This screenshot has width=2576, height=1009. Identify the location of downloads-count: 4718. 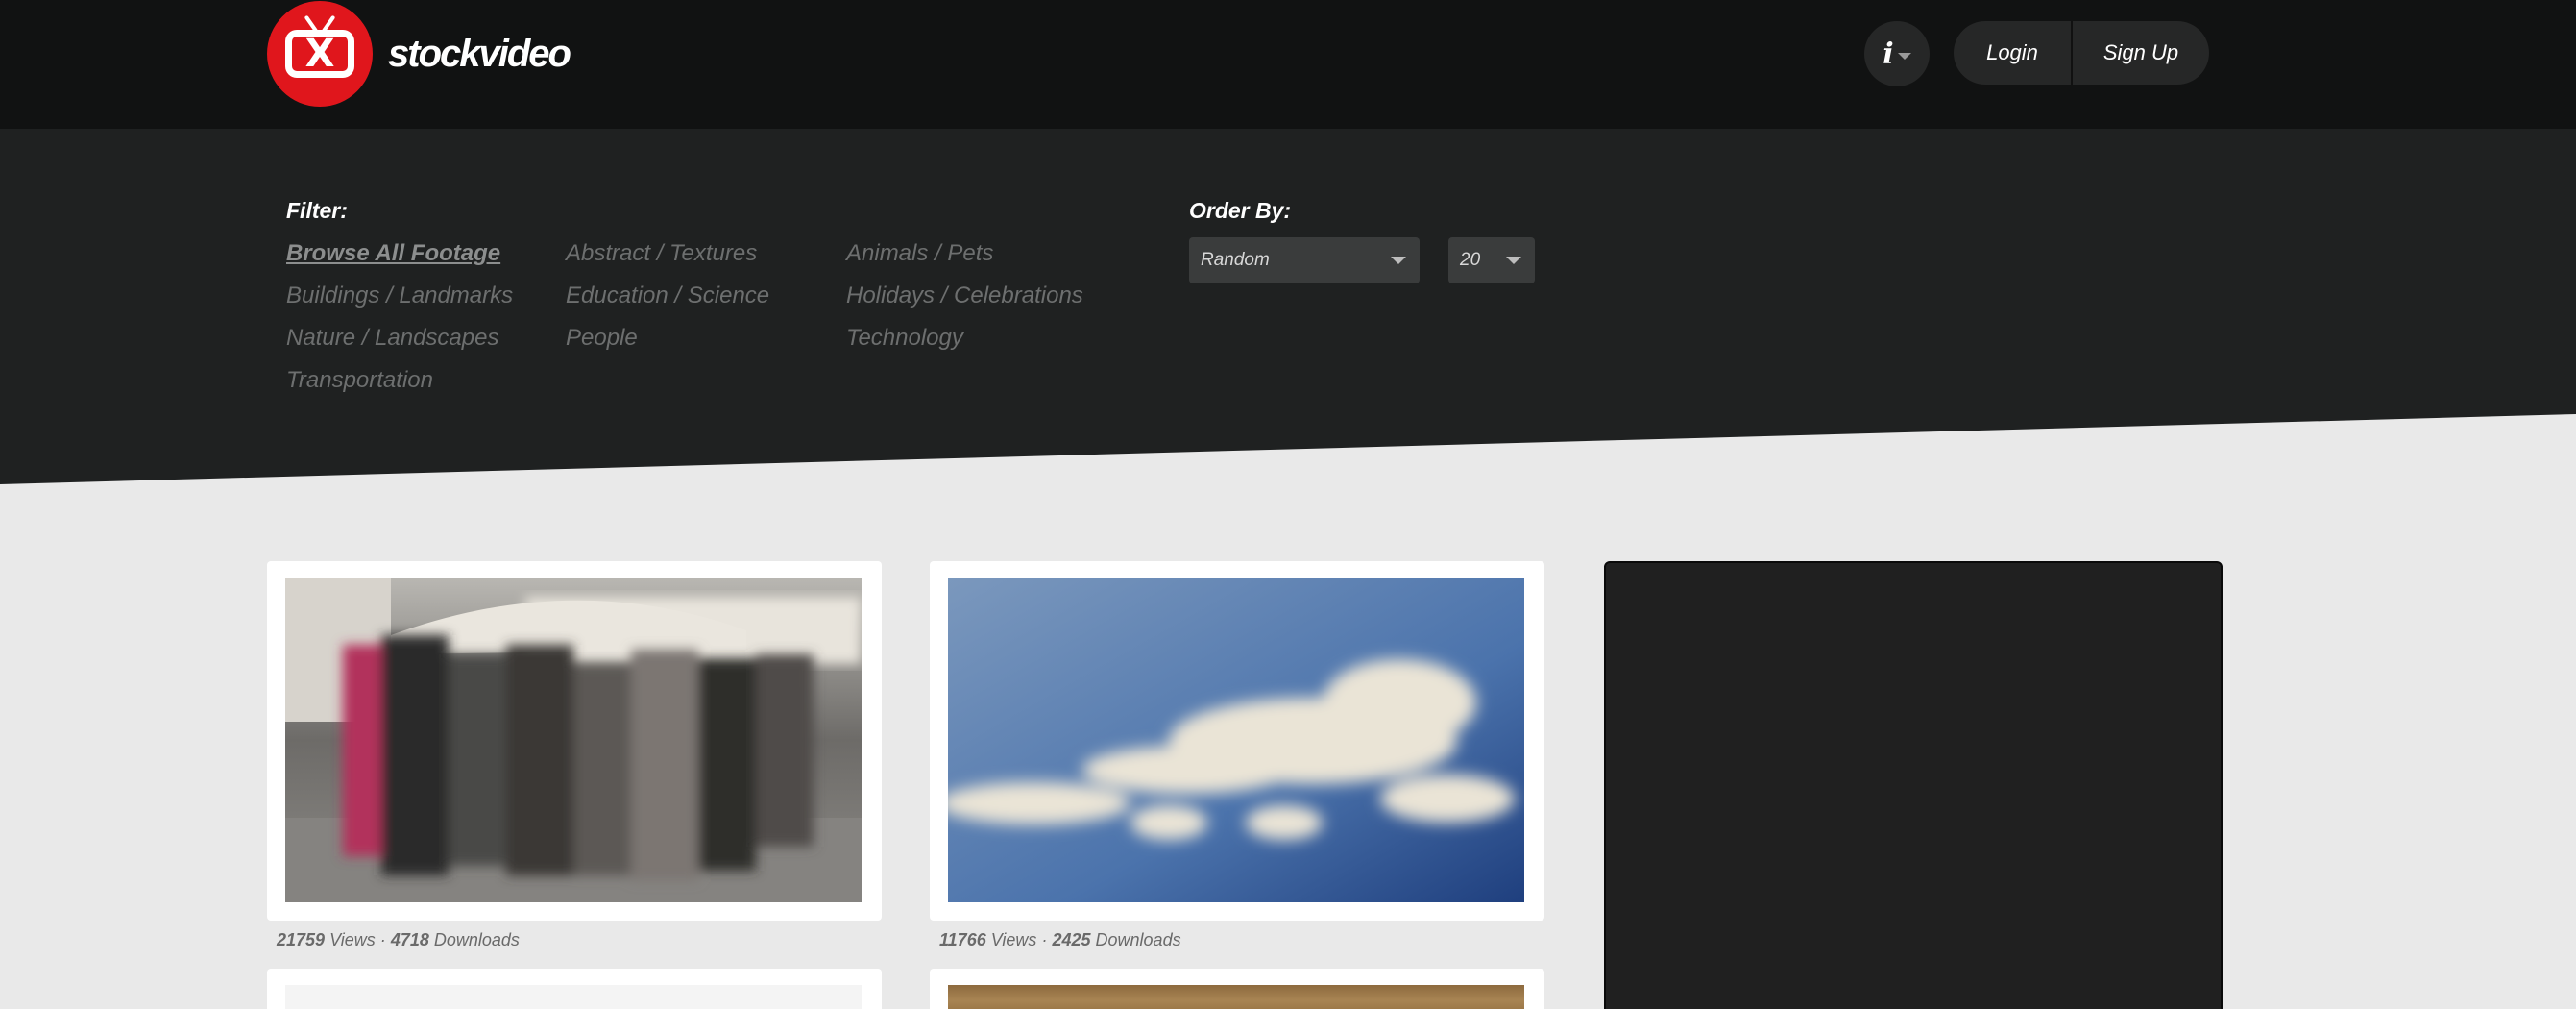
(409, 940).